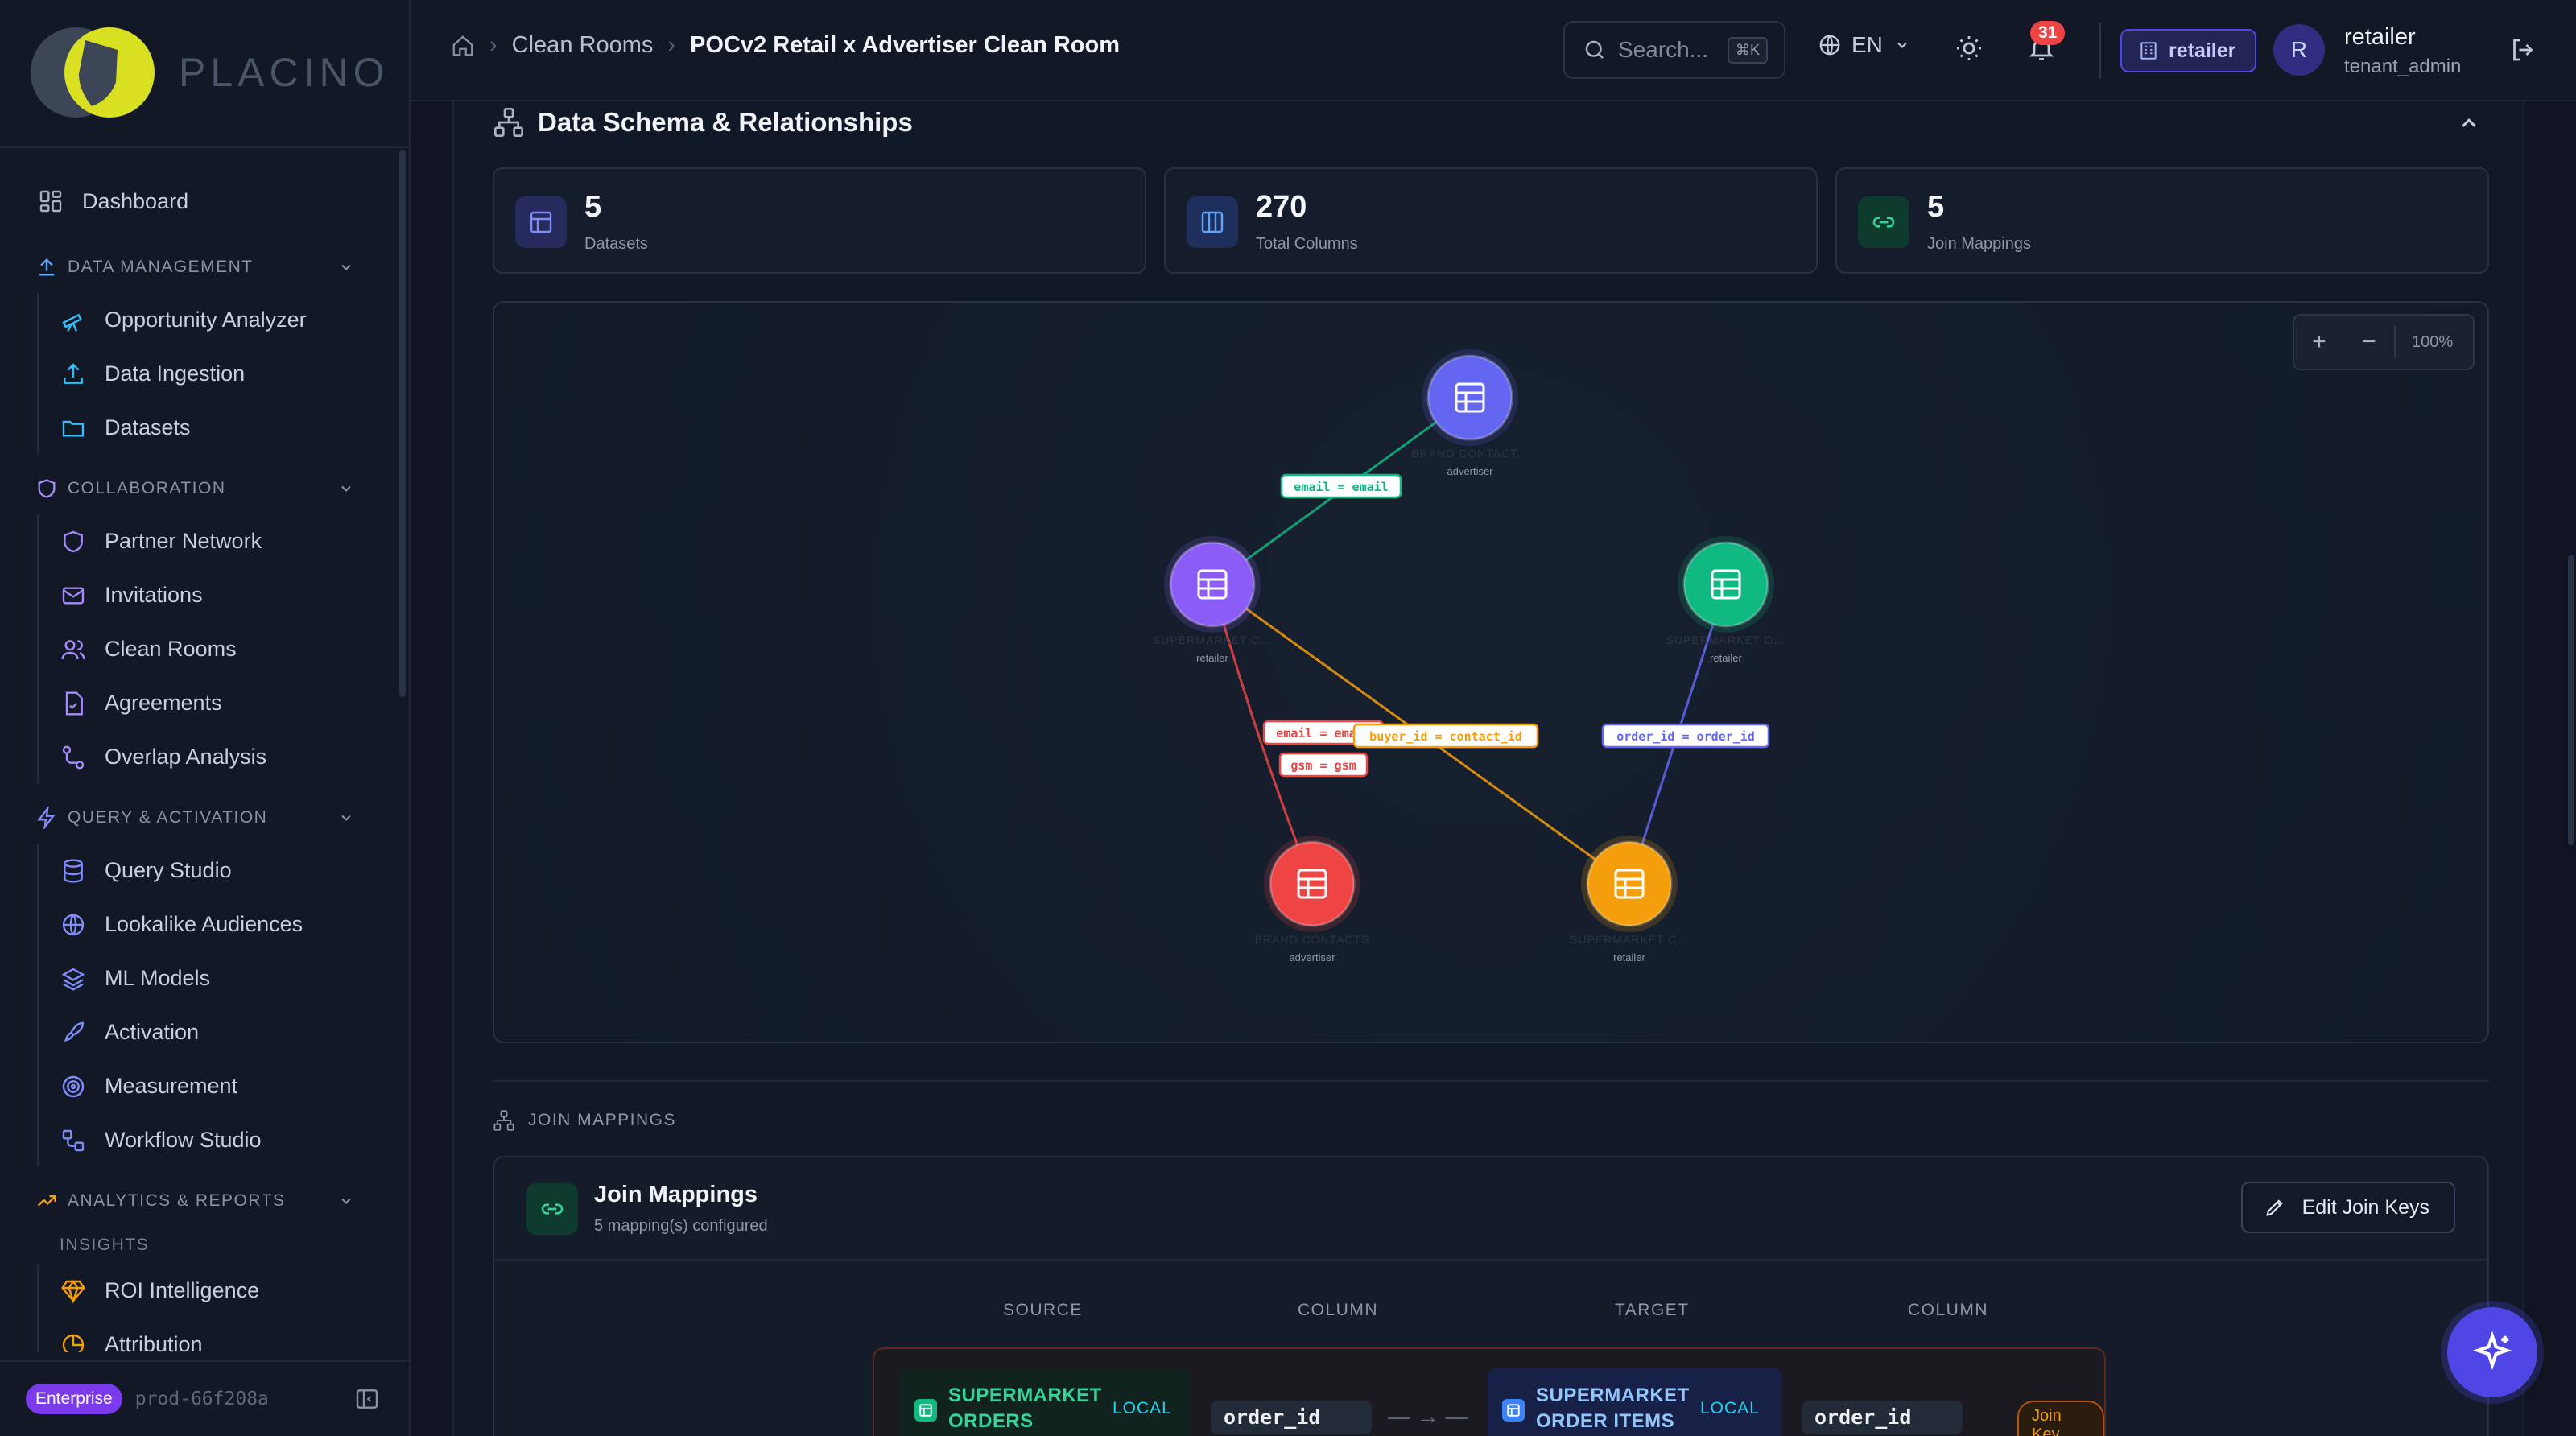  What do you see at coordinates (402, 423) in the screenshot?
I see `sidebar-scrollbar` at bounding box center [402, 423].